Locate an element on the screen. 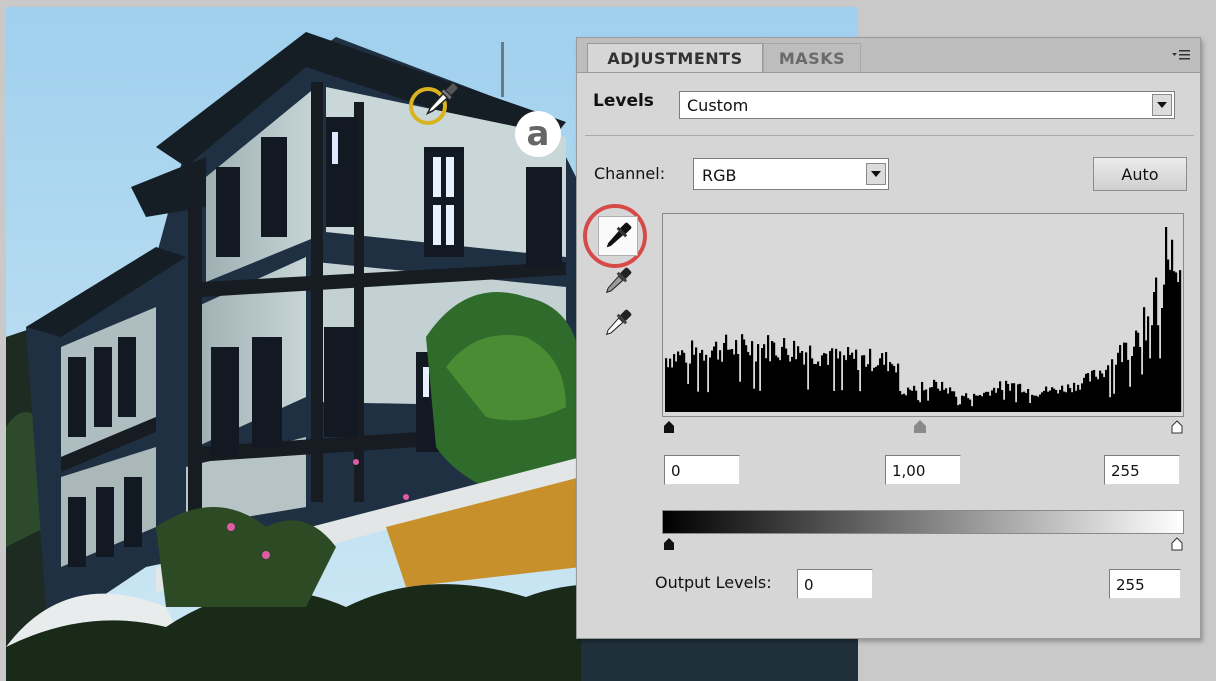 The width and height of the screenshot is (1216, 681). output-black-slider-handle is located at coordinates (669, 544).